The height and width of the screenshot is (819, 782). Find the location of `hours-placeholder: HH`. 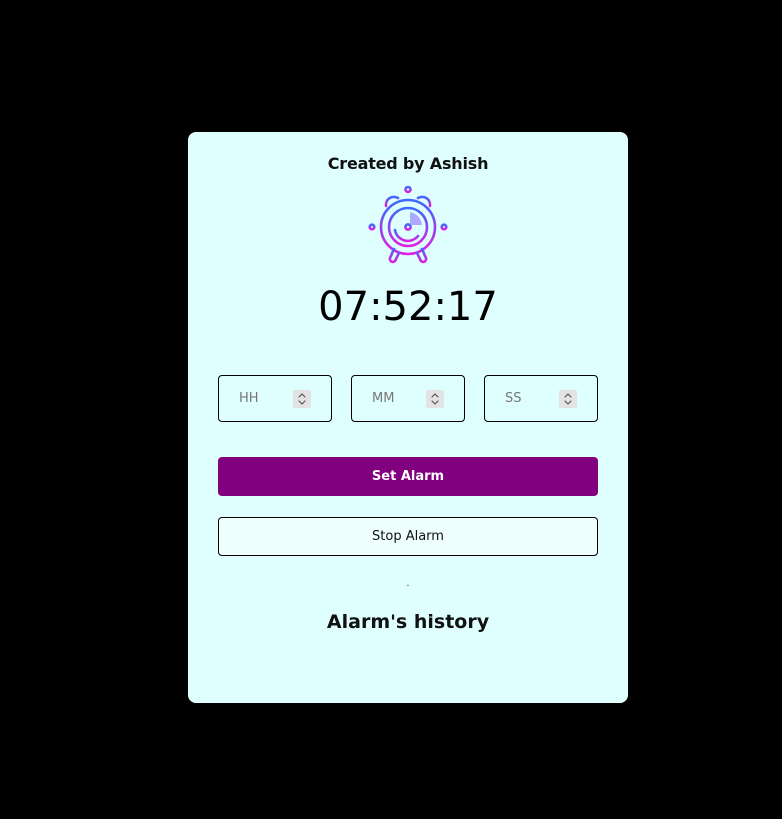

hours-placeholder: HH is located at coordinates (249, 398).